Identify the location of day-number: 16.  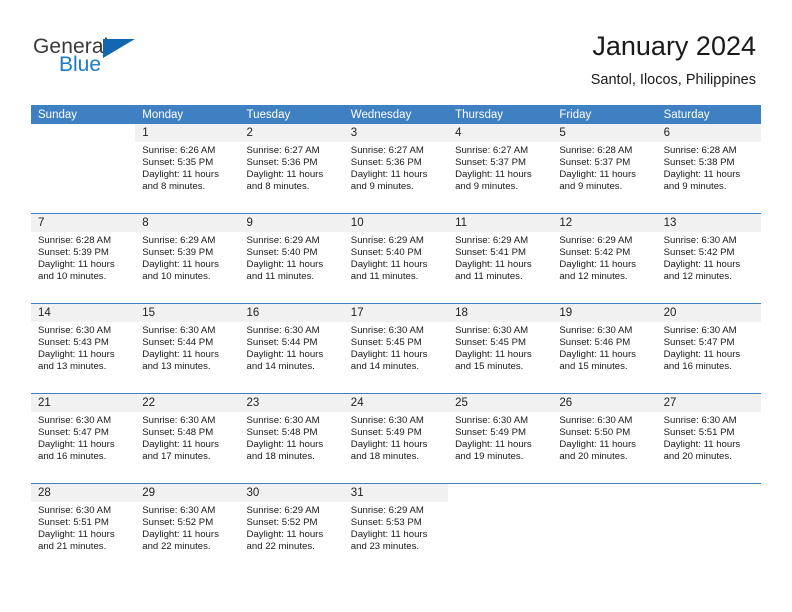
(291, 313).